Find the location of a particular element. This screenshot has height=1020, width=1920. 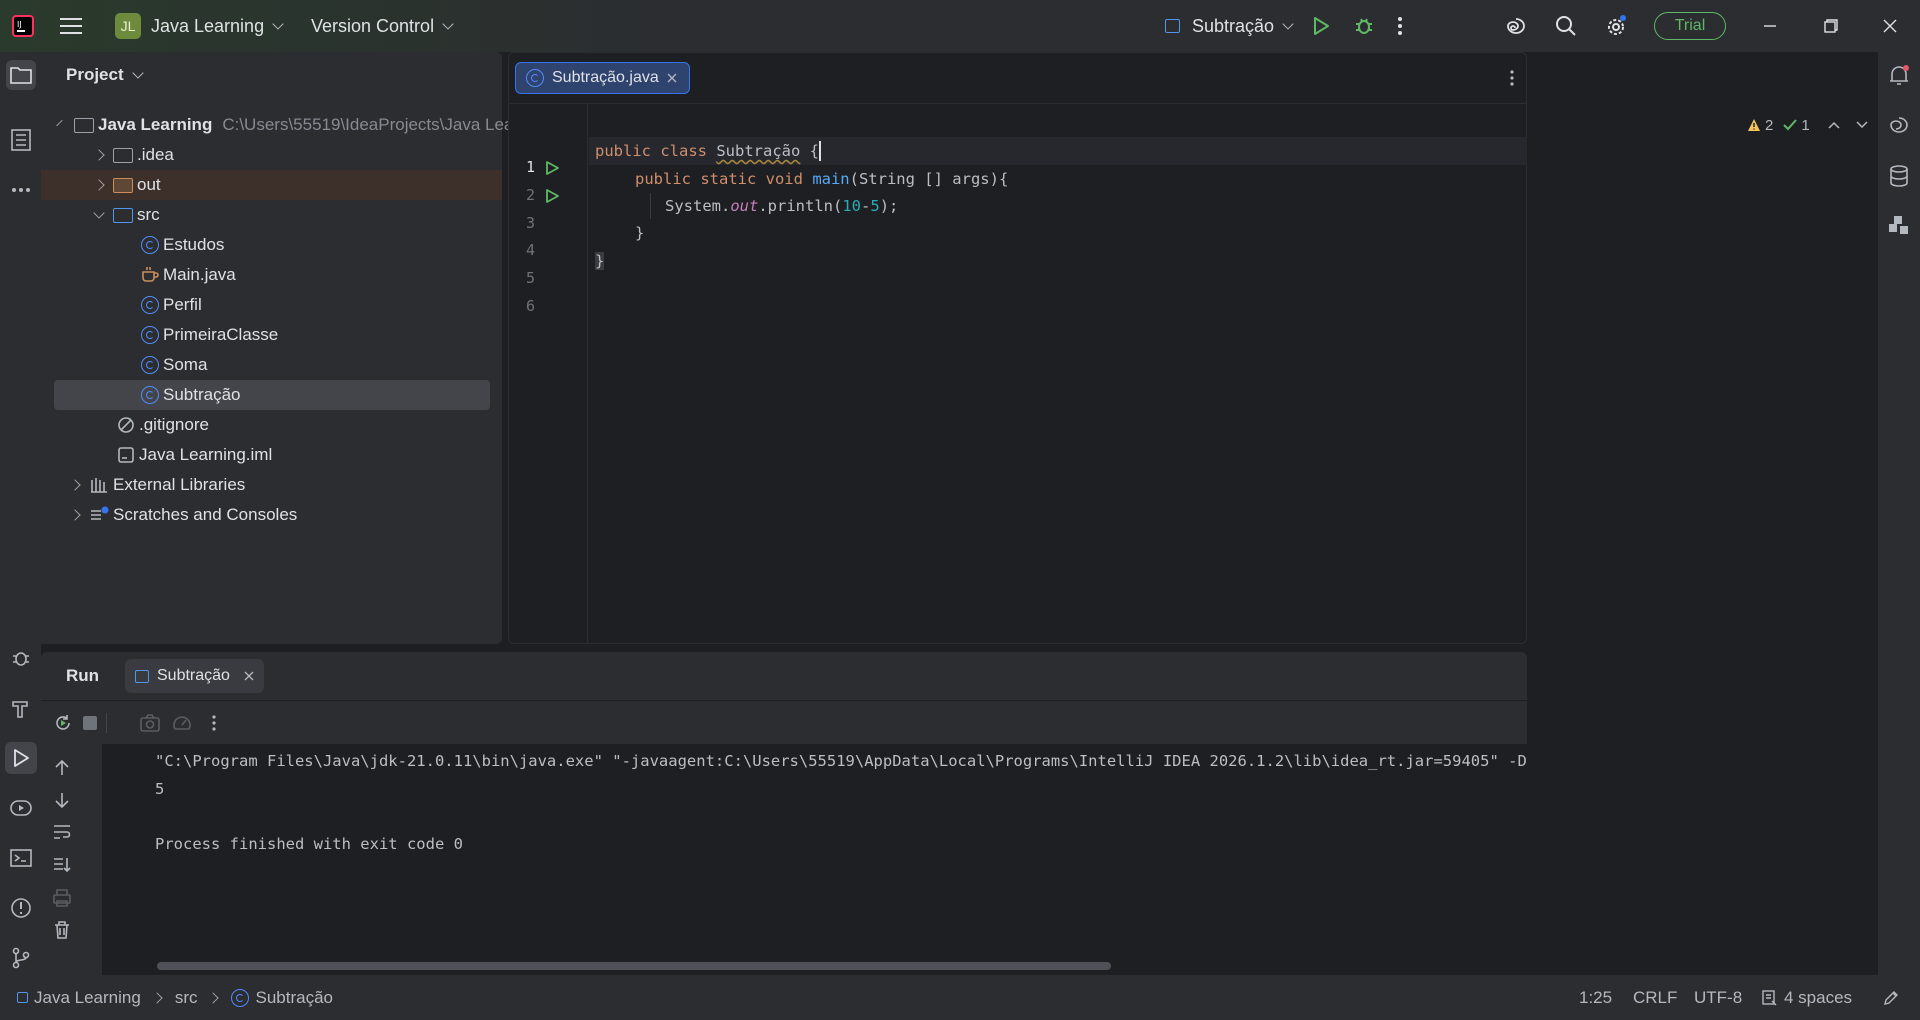

run-tool-button is located at coordinates (21, 758).